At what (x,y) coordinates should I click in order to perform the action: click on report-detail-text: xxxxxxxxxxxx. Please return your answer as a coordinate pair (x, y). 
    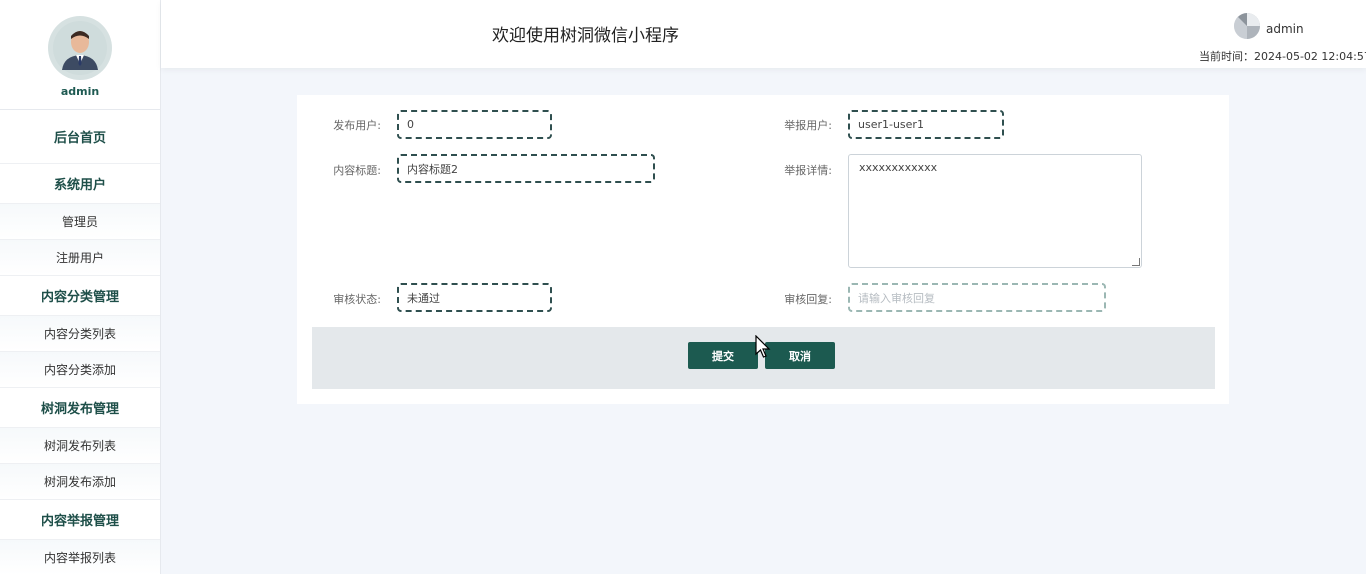
    Looking at the image, I should click on (898, 167).